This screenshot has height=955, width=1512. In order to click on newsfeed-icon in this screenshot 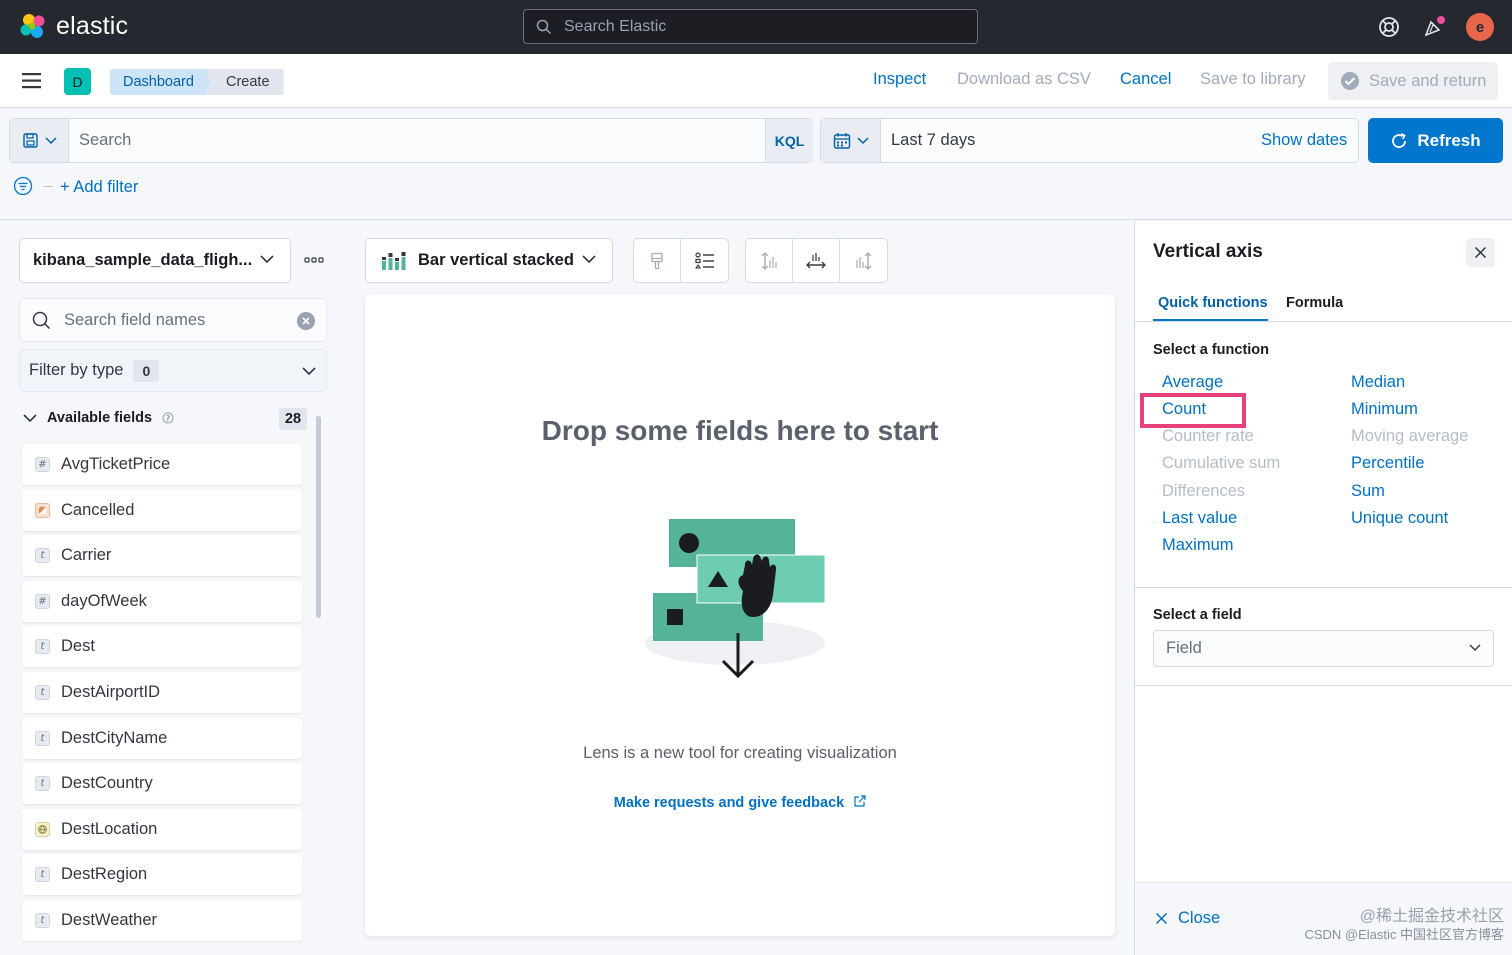, I will do `click(1434, 27)`.